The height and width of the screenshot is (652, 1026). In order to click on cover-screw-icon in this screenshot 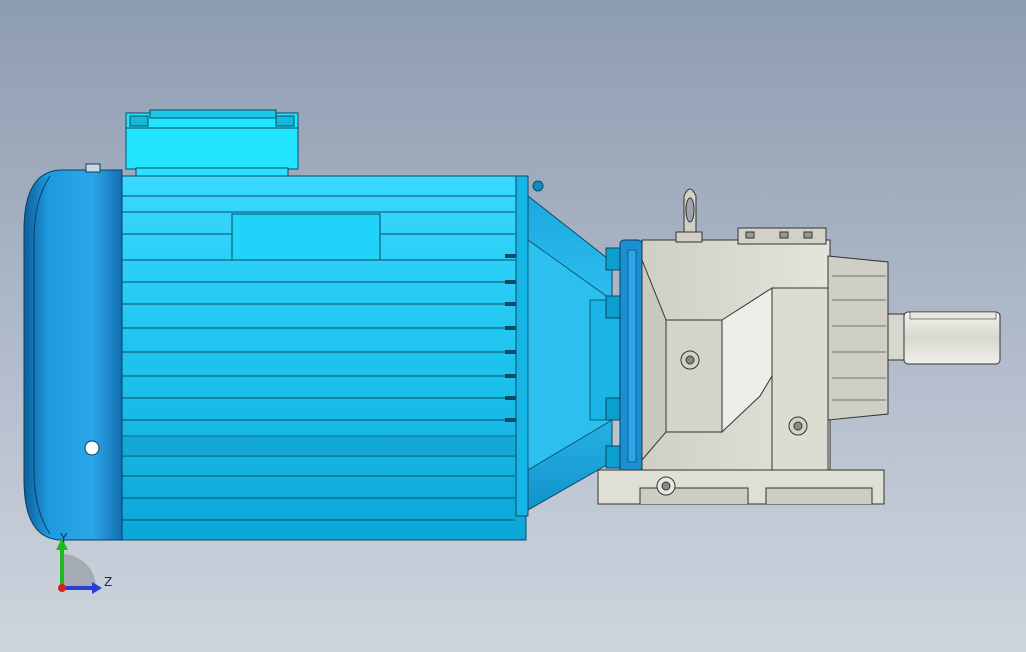, I will do `click(92, 448)`.